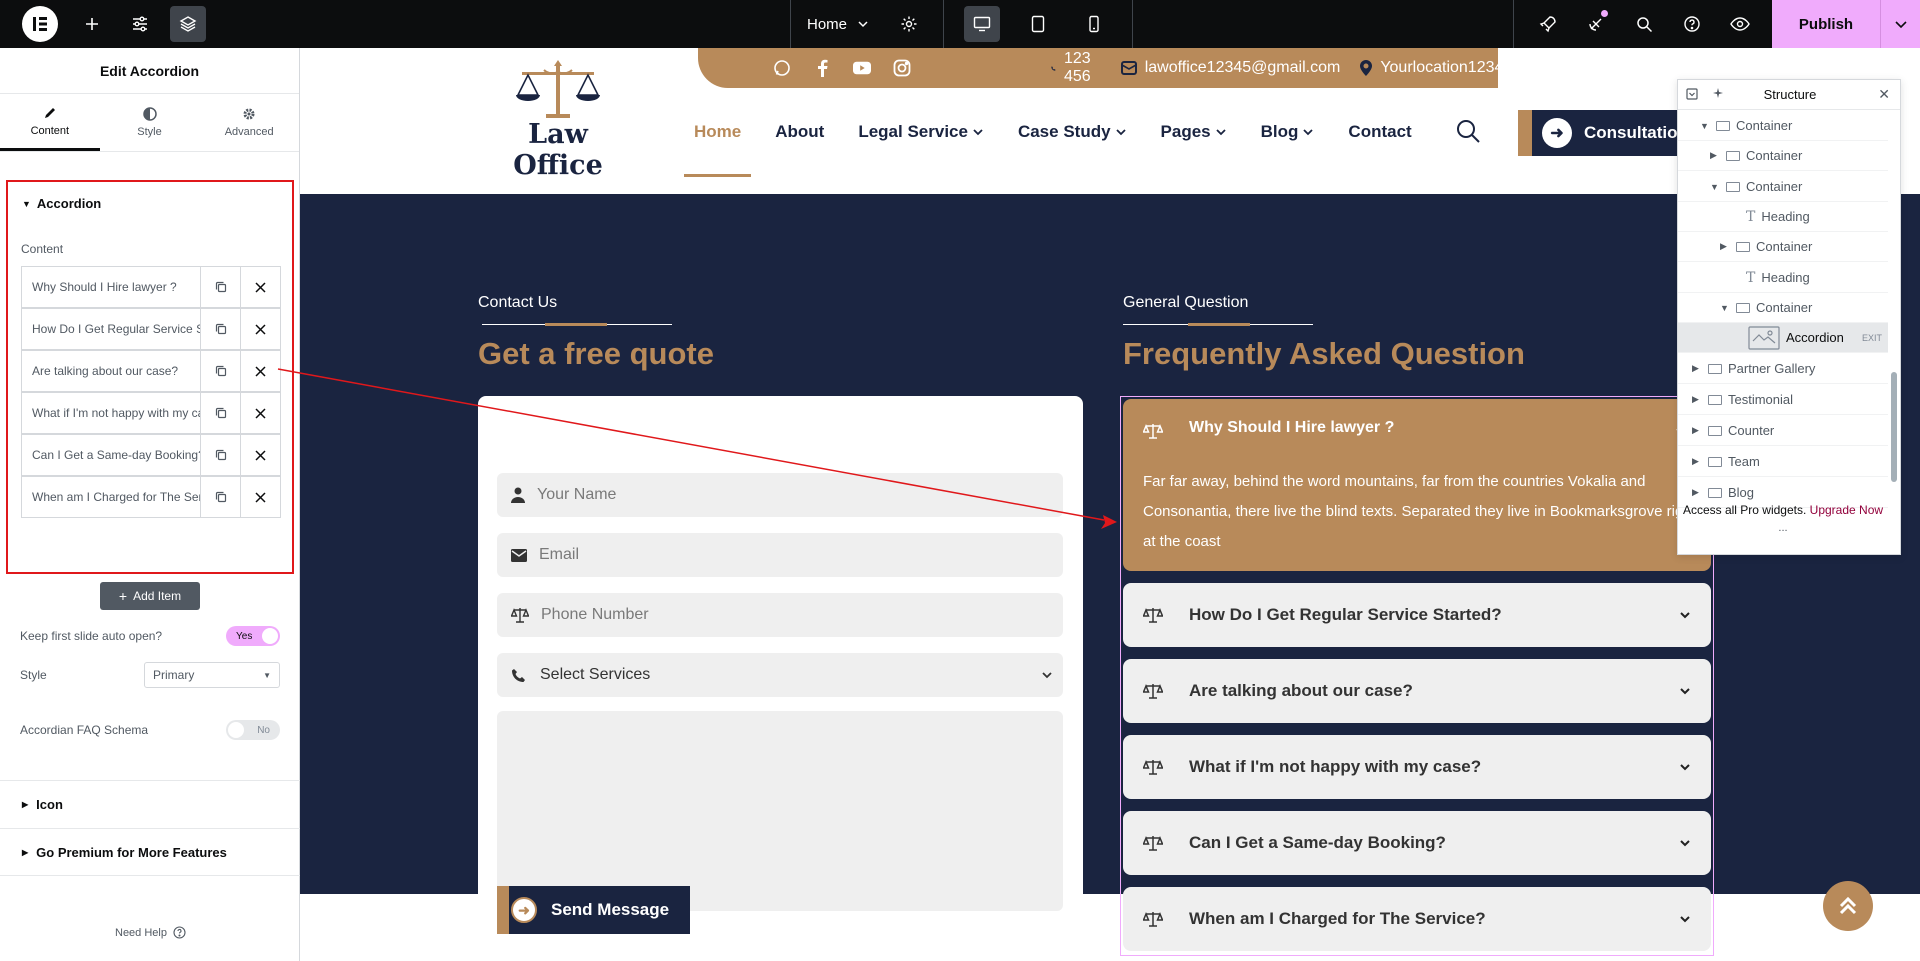 Image resolution: width=1920 pixels, height=961 pixels. I want to click on nav-item-pages: Pages, so click(1194, 132).